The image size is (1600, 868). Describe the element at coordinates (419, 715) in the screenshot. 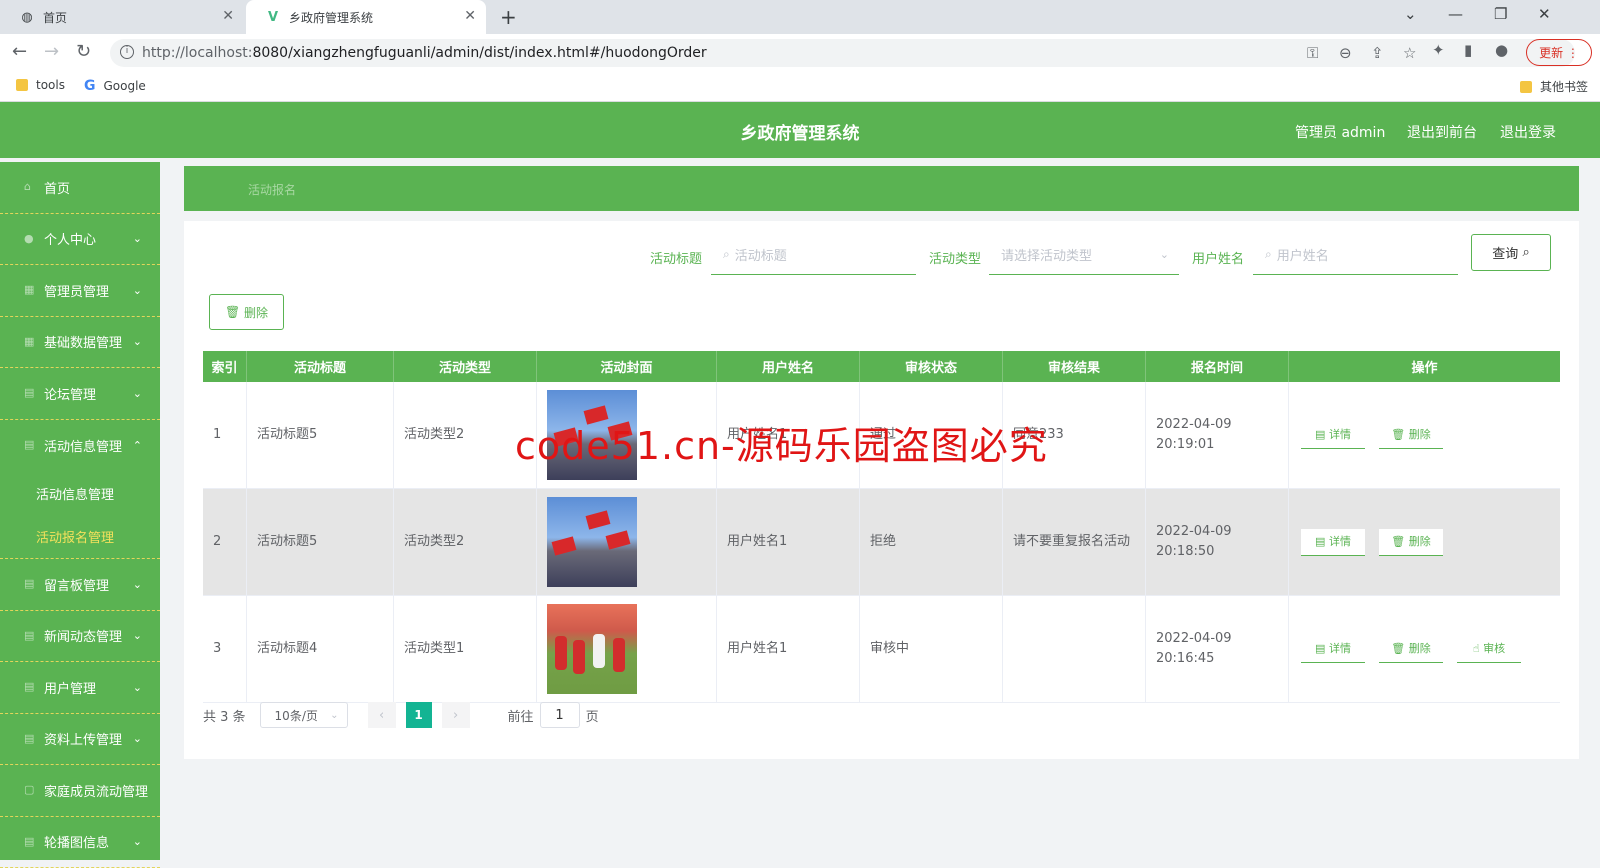

I see `page-number: 1` at that location.